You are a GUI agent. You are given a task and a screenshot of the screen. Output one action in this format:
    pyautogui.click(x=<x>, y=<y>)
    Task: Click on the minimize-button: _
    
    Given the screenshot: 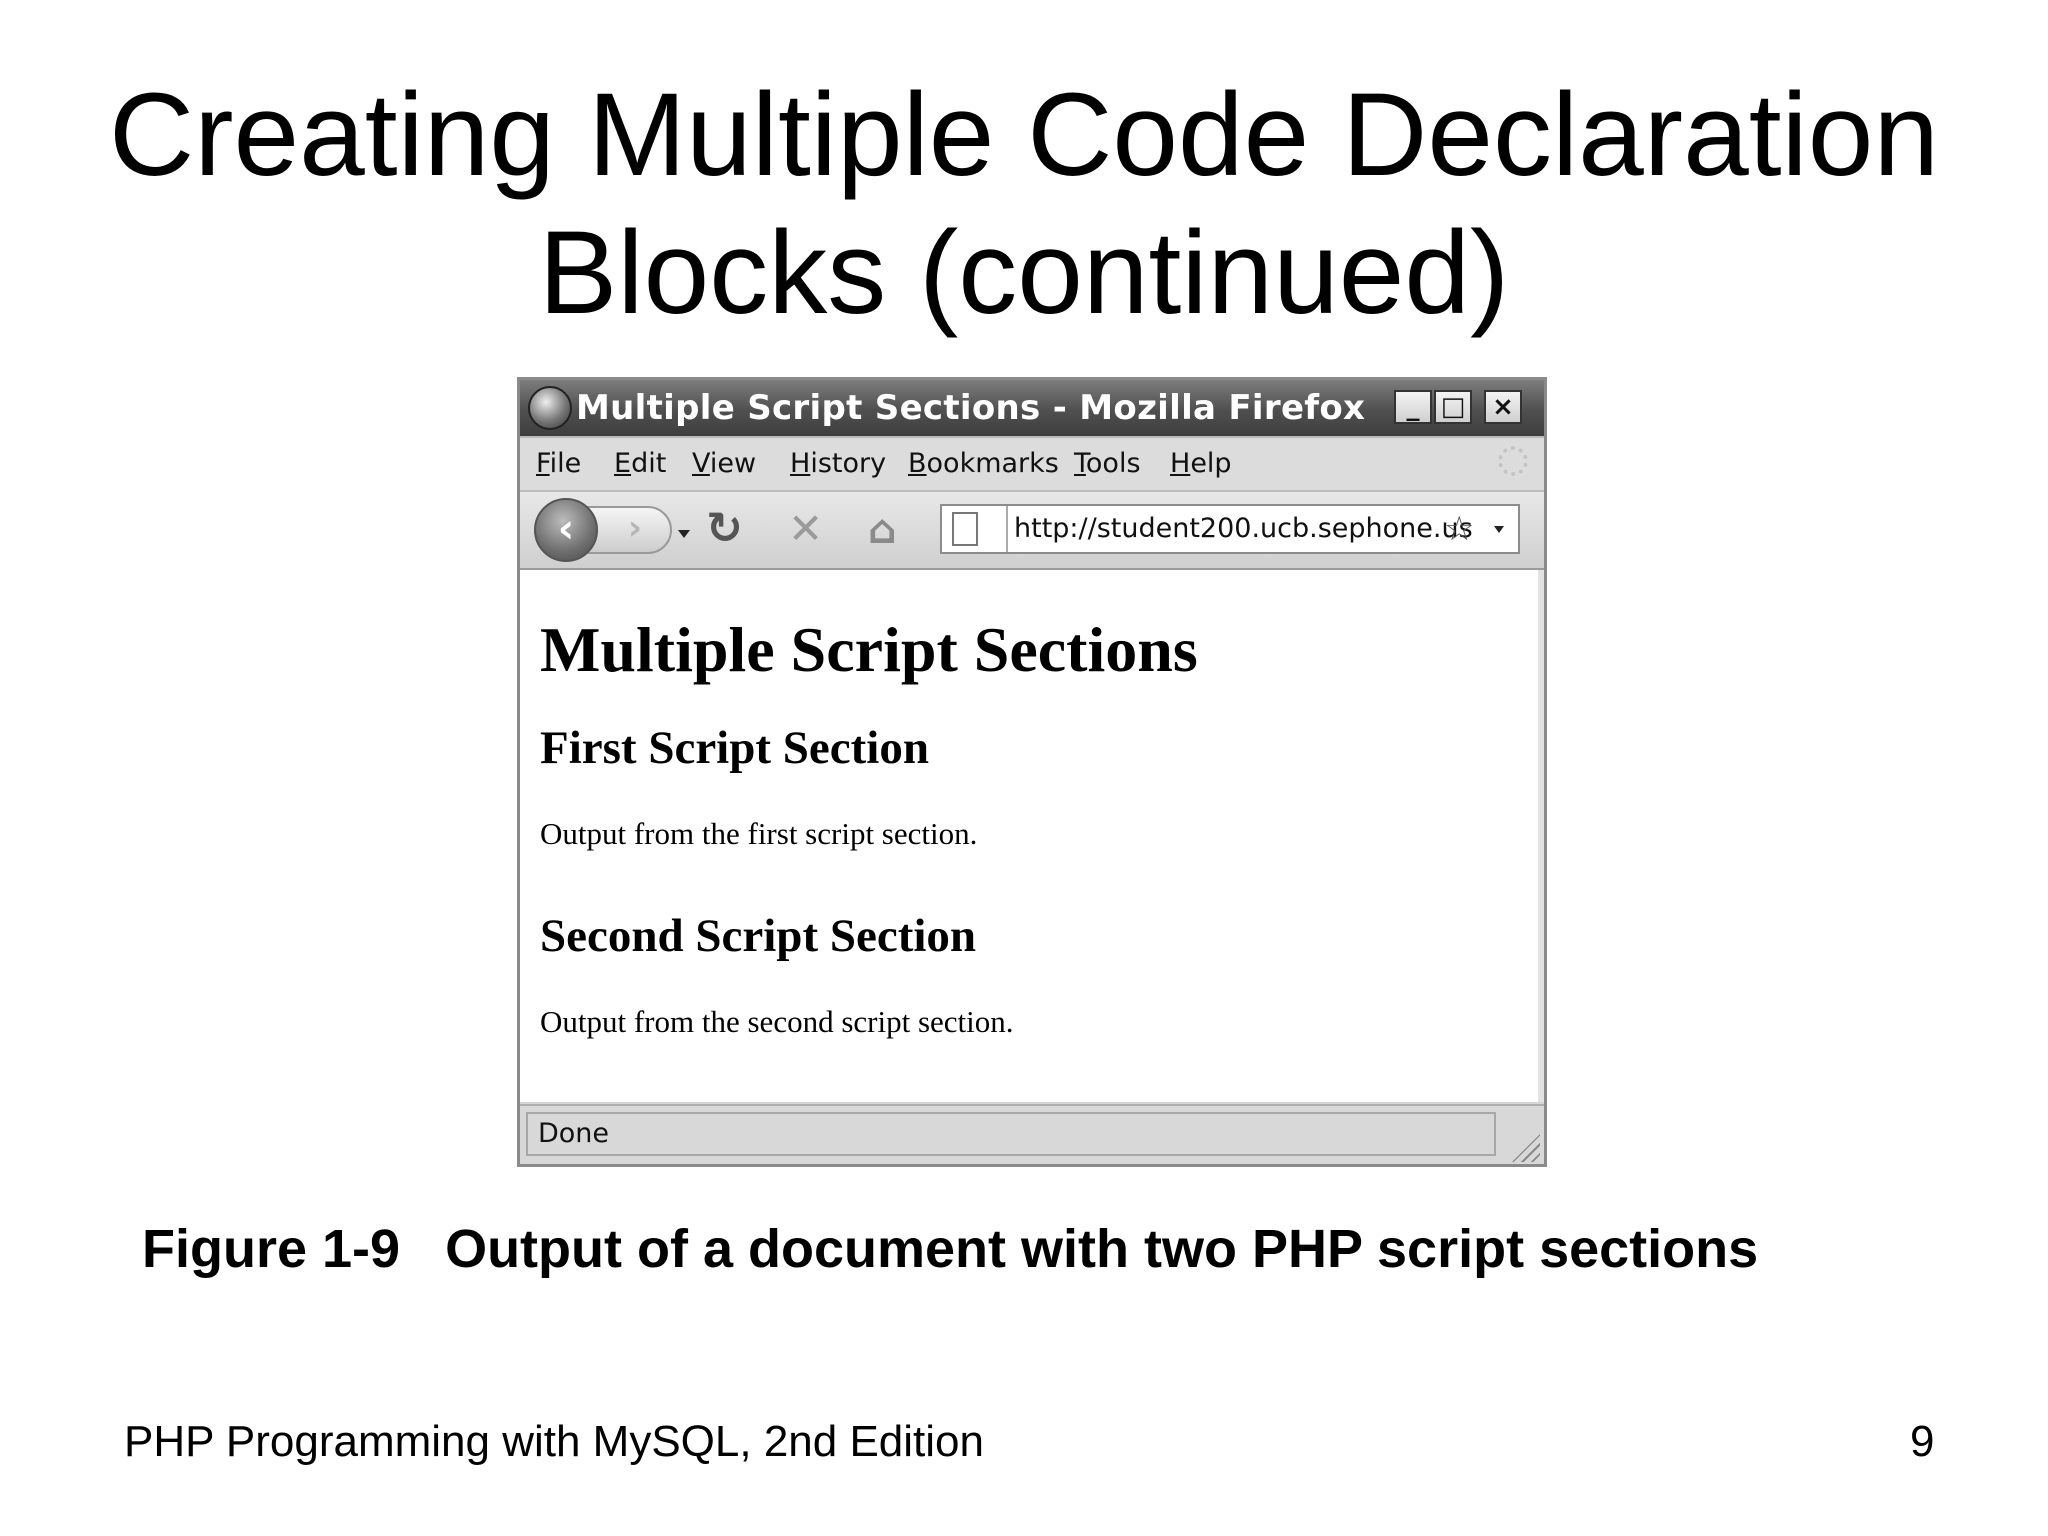 What is the action you would take?
    pyautogui.click(x=1413, y=407)
    